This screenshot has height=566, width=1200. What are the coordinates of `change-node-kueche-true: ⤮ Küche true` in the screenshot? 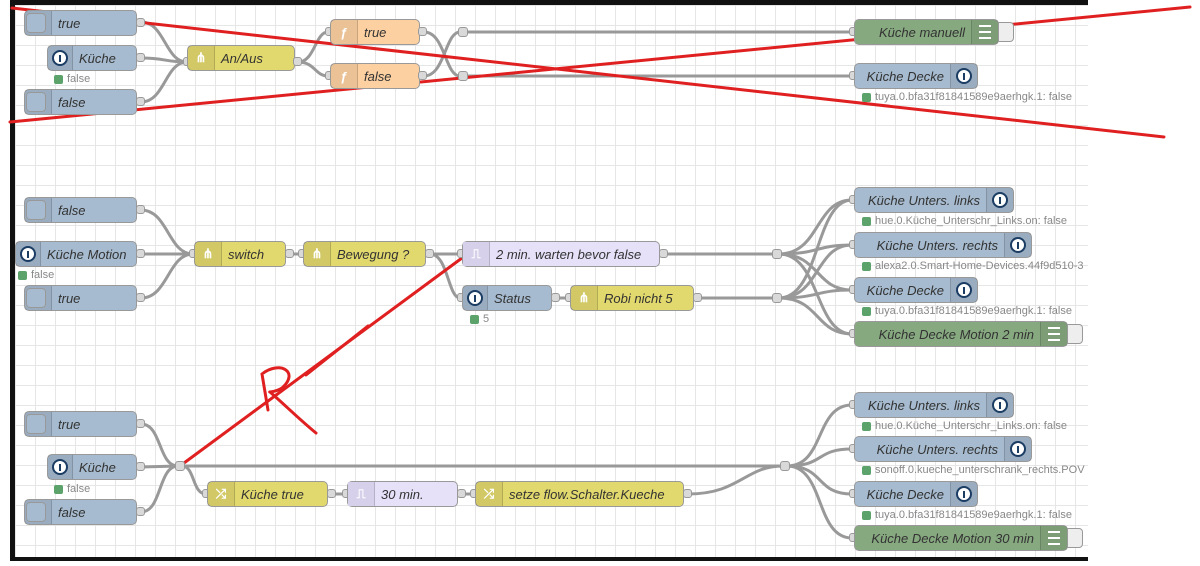 It's located at (267, 494).